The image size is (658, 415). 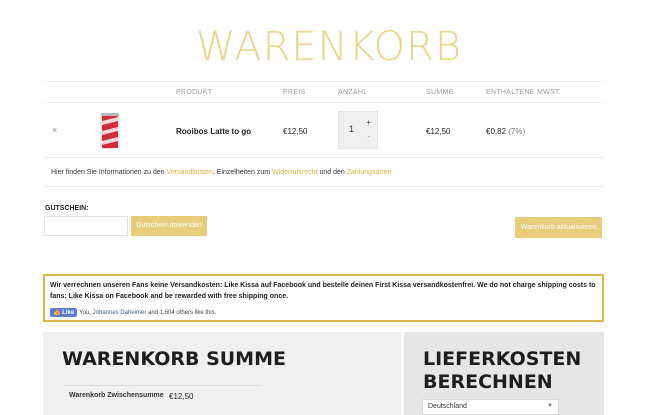 What do you see at coordinates (517, 131) in the screenshot?
I see `tax-rate: (7%)` at bounding box center [517, 131].